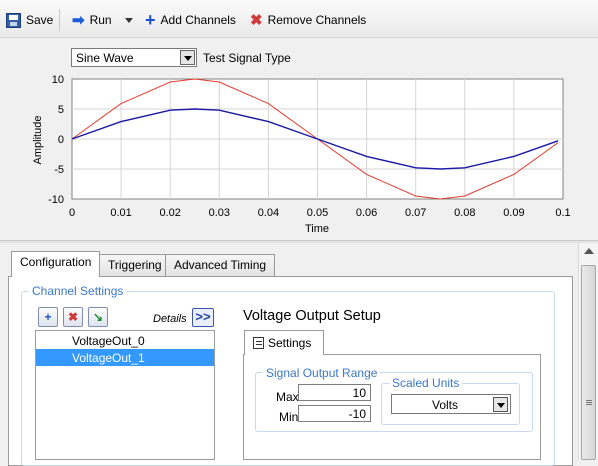  Describe the element at coordinates (588, 362) in the screenshot. I see `scrollbar-thumb` at that location.